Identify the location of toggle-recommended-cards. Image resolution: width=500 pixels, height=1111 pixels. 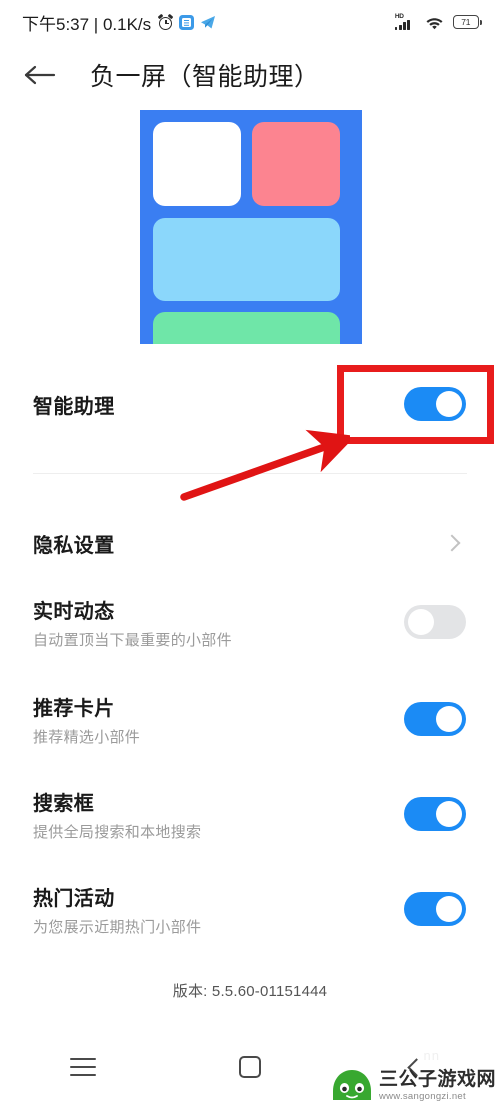
(435, 719).